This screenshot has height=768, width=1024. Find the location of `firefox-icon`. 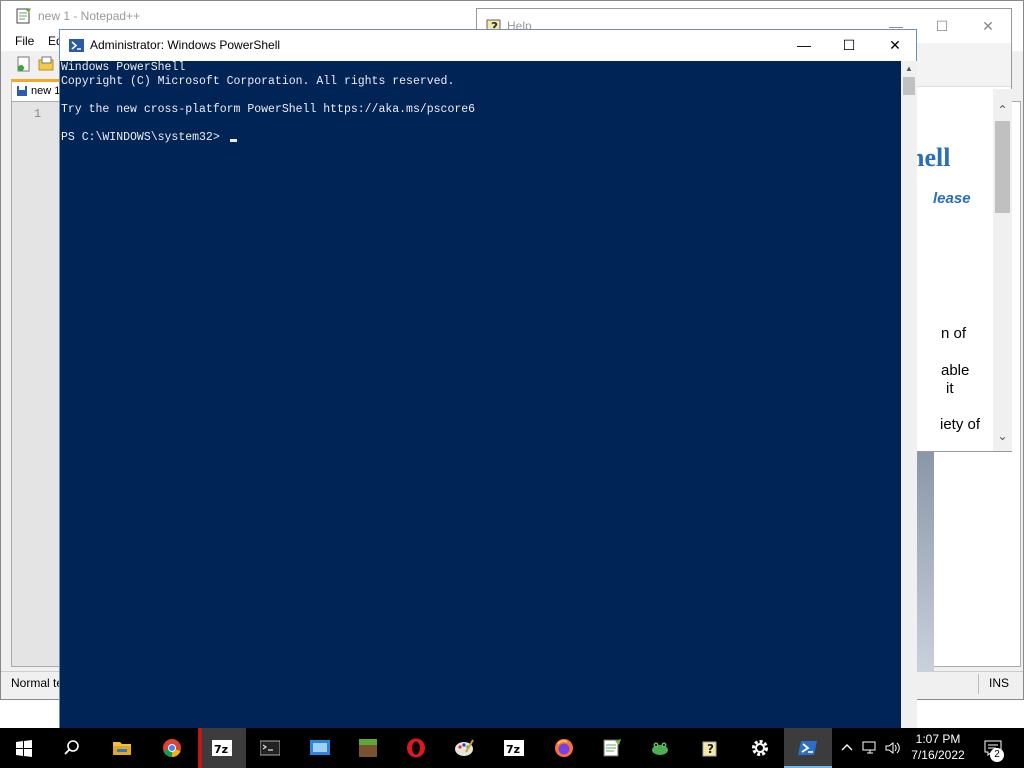

firefox-icon is located at coordinates (564, 748).